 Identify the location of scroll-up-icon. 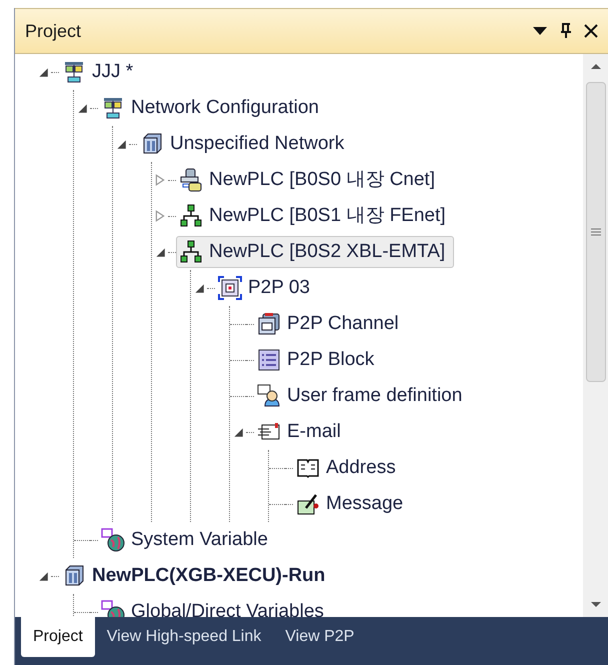
(596, 66).